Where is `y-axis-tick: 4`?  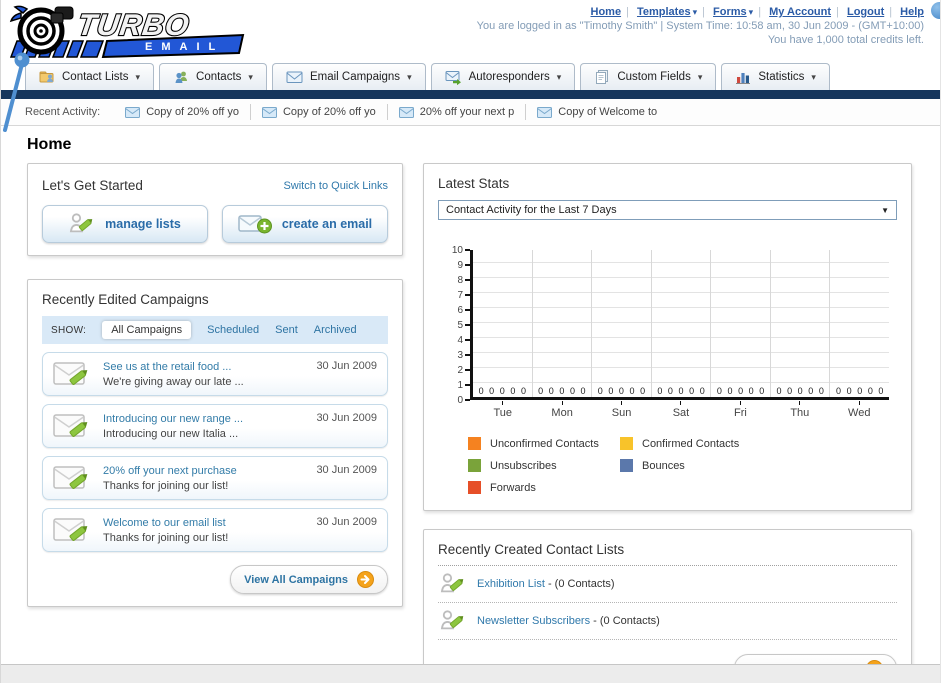
y-axis-tick: 4 is located at coordinates (463, 340).